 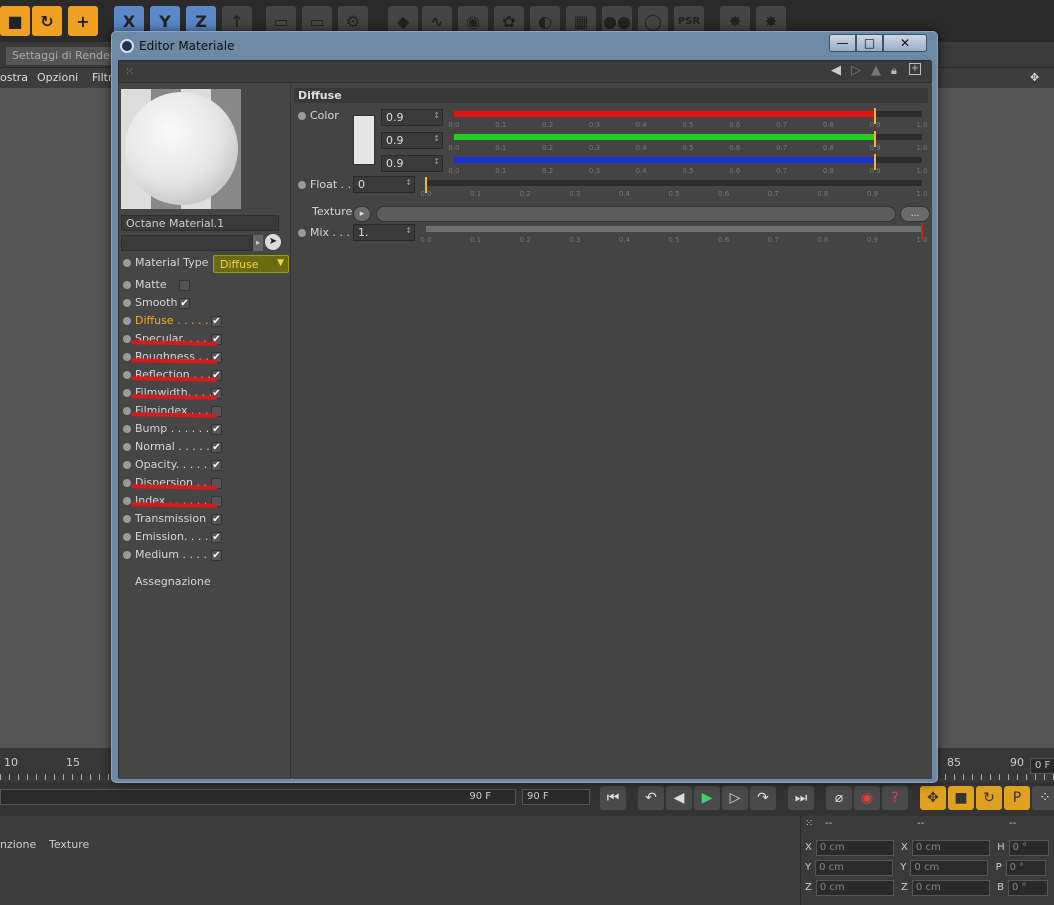 What do you see at coordinates (384, 232) in the screenshot?
I see `mix-field: 1.` at bounding box center [384, 232].